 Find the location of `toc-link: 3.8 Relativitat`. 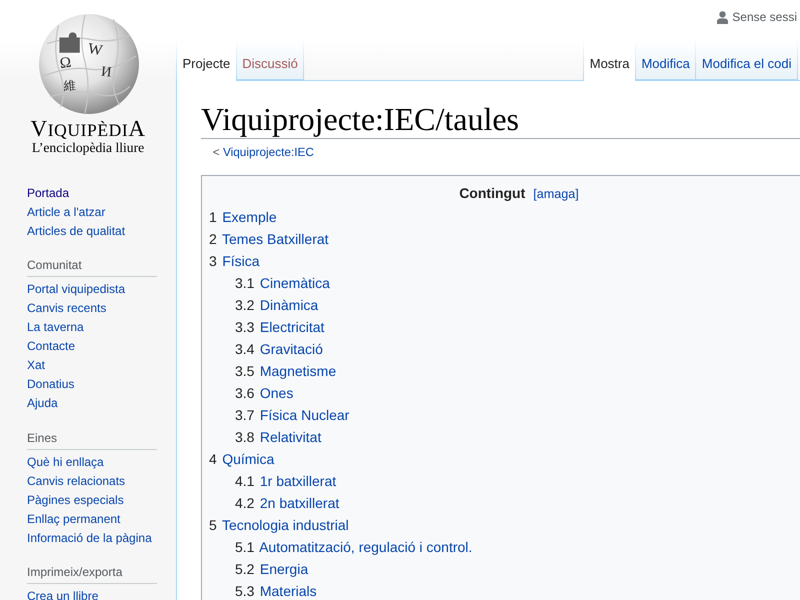

toc-link: 3.8 Relativitat is located at coordinates (278, 437).